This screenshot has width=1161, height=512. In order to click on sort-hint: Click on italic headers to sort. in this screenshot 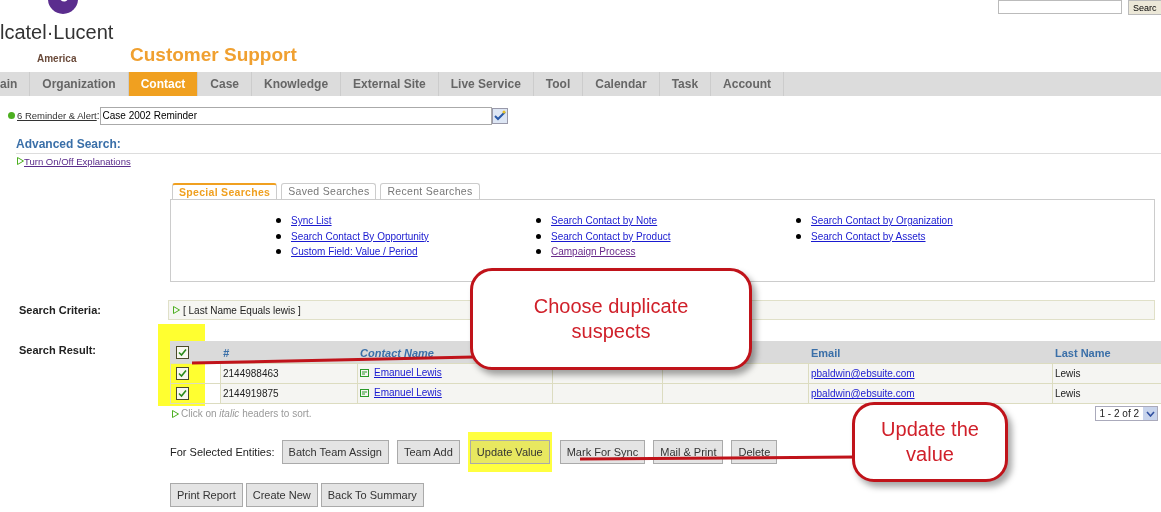, I will do `click(246, 413)`.